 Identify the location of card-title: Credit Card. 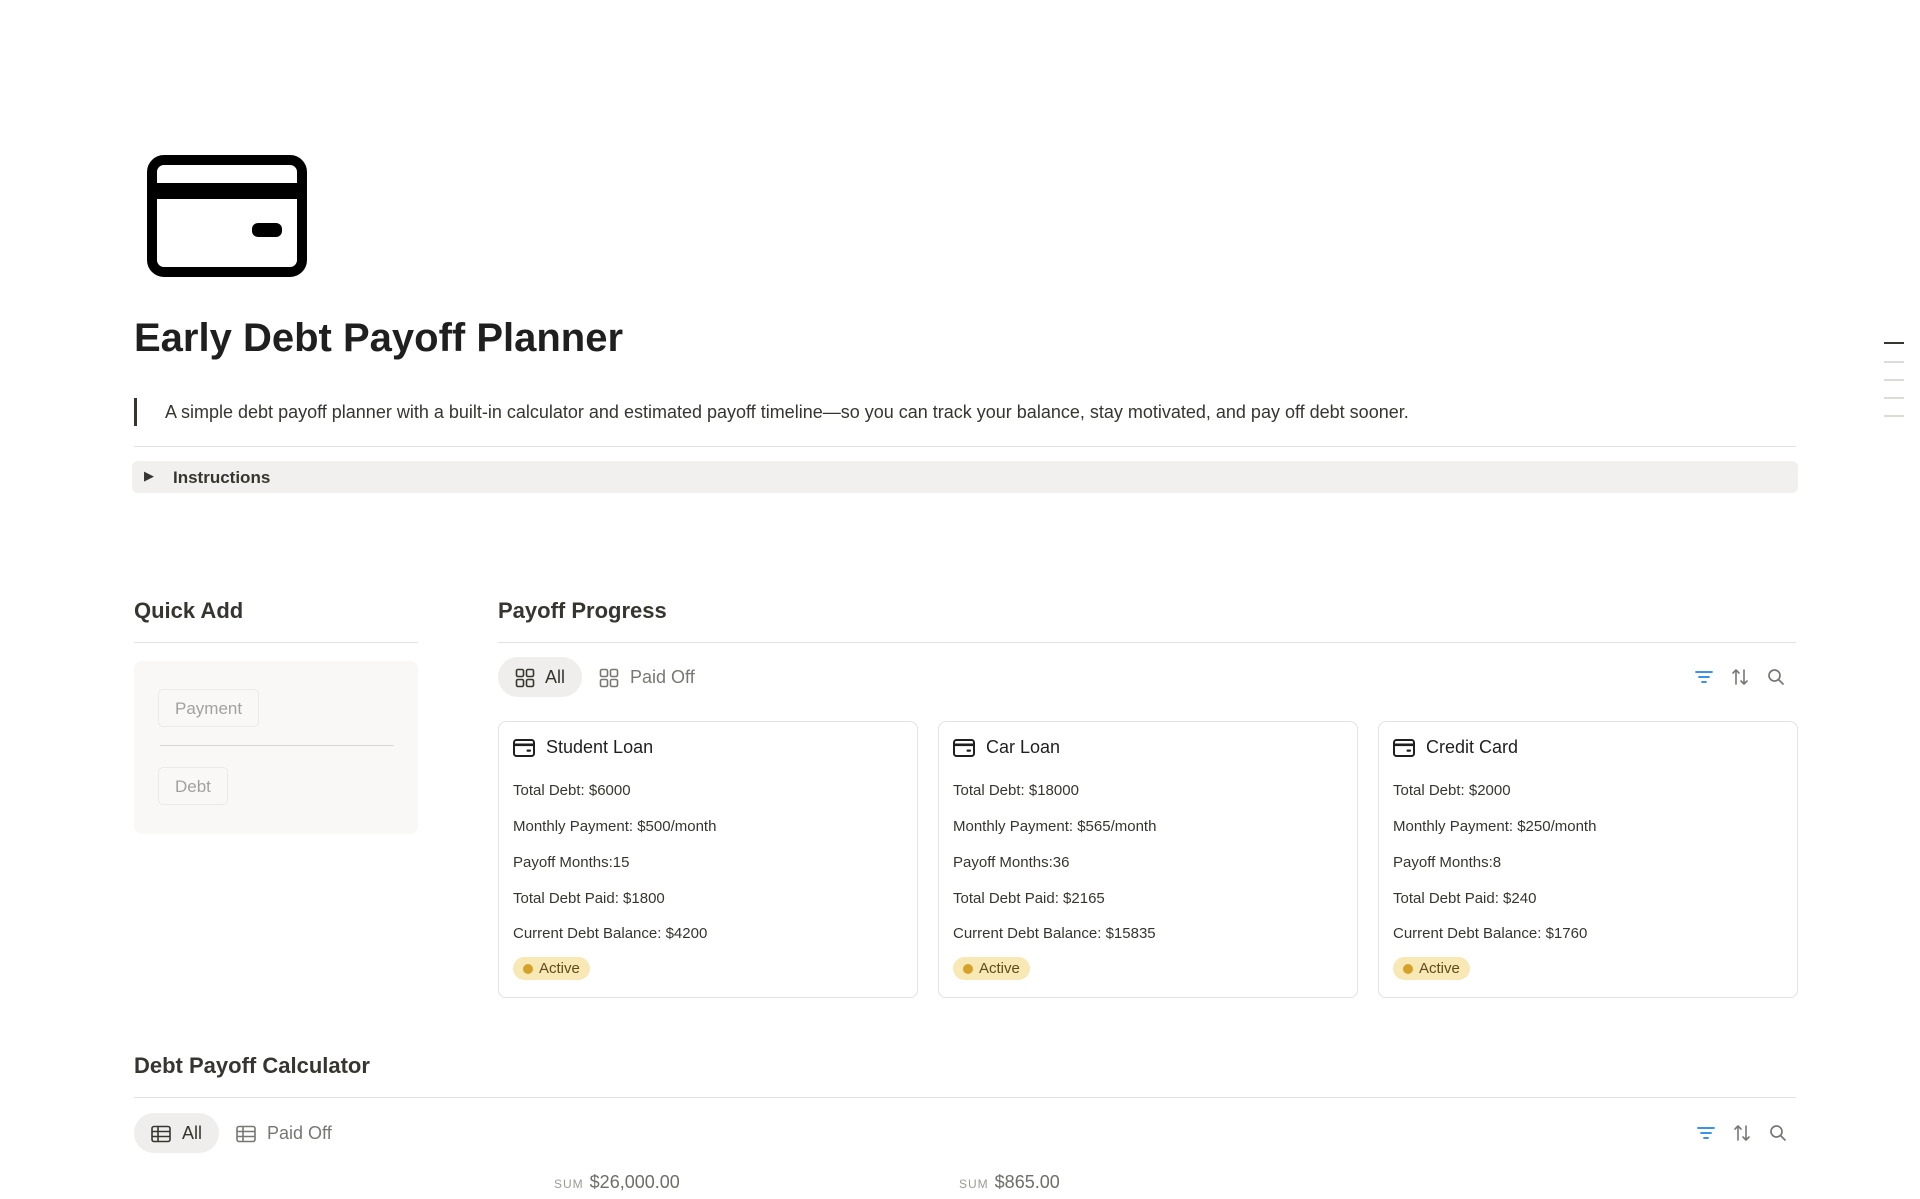
(1472, 747).